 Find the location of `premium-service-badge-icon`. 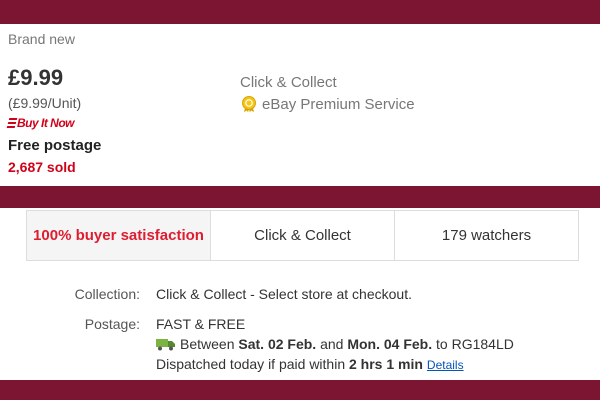

premium-service-badge-icon is located at coordinates (249, 104).